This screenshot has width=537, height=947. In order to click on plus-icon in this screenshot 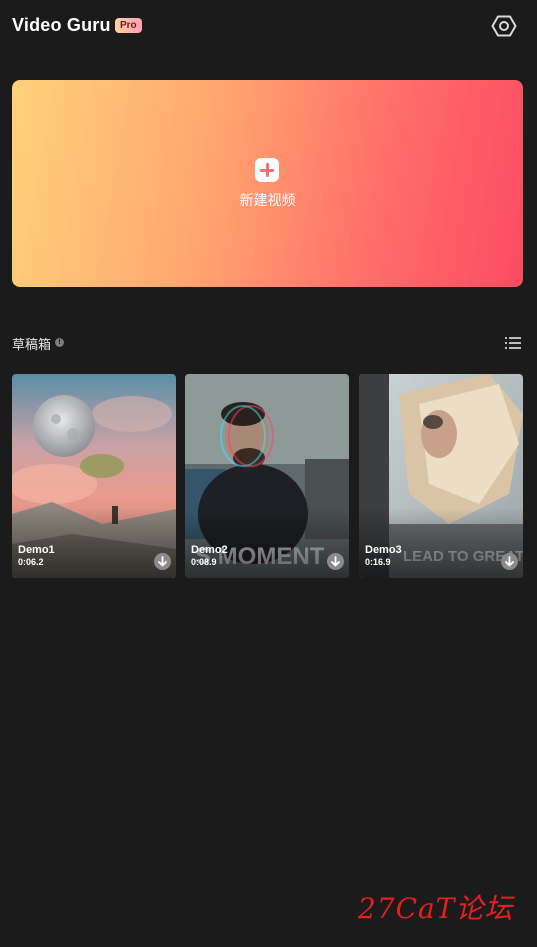, I will do `click(267, 170)`.